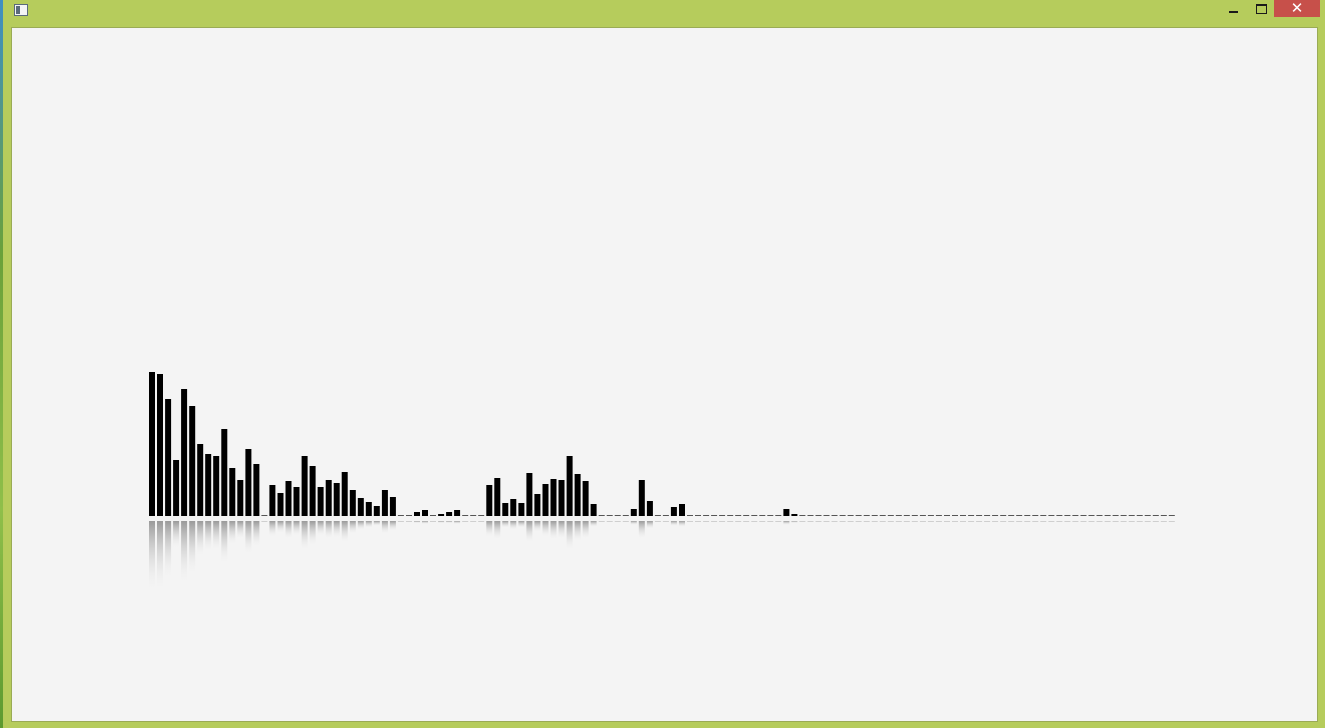 The width and height of the screenshot is (1325, 728). I want to click on close-button: ✕, so click(1297, 8).